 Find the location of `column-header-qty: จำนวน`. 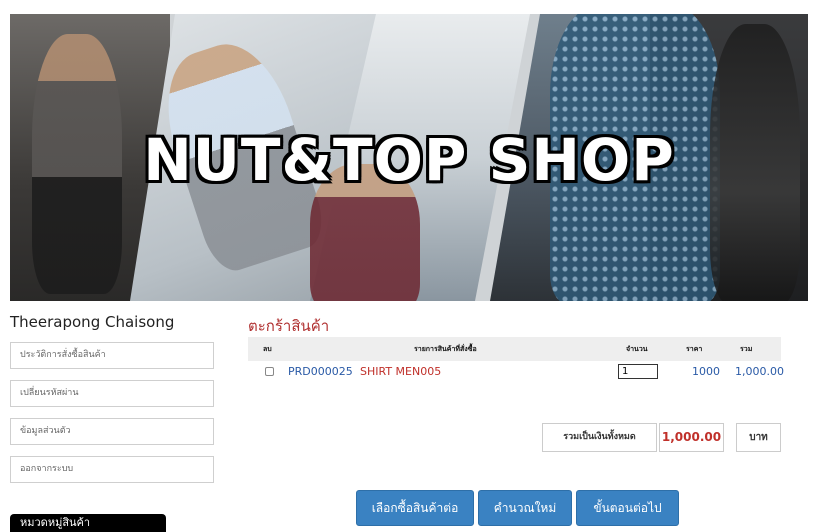

column-header-qty: จำนวน is located at coordinates (637, 349).